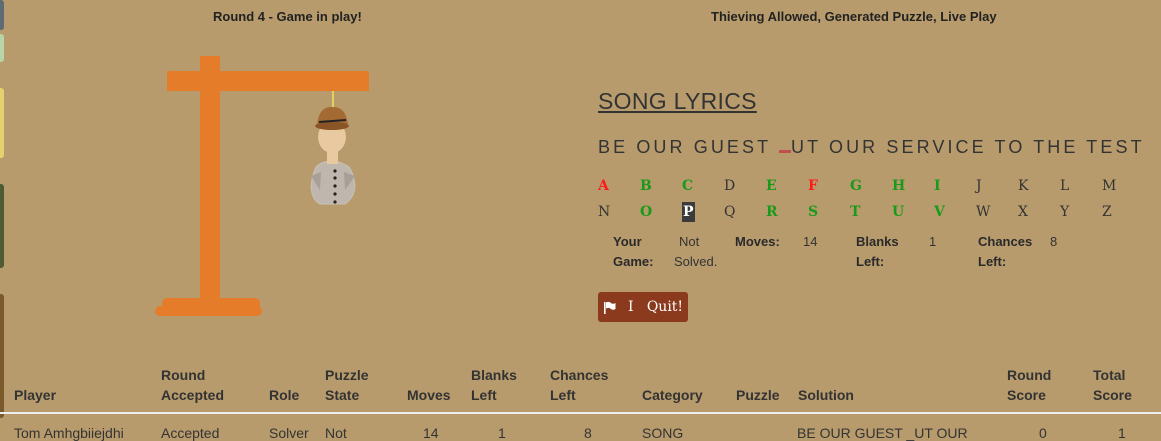  Describe the element at coordinates (1029, 385) in the screenshot. I see `column-header-score: Round Score` at that location.